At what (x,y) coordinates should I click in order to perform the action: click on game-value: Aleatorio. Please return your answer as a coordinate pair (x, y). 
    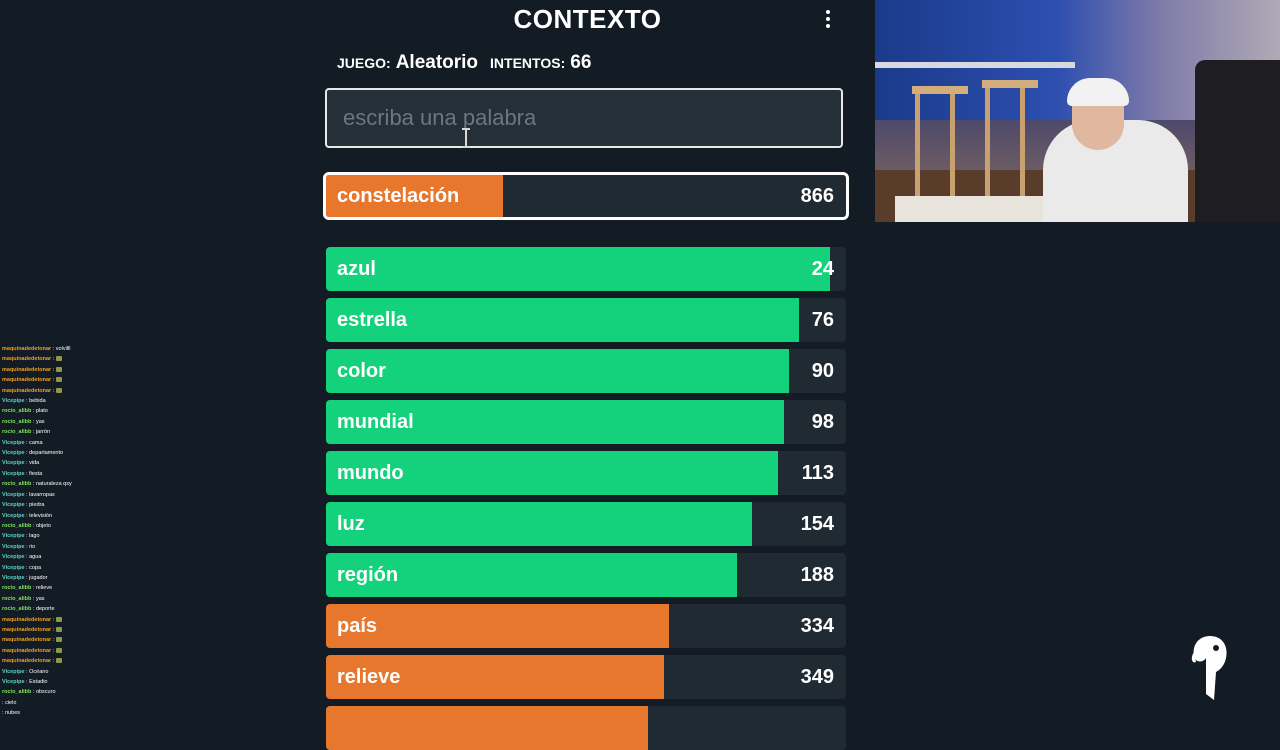
    Looking at the image, I should click on (437, 62).